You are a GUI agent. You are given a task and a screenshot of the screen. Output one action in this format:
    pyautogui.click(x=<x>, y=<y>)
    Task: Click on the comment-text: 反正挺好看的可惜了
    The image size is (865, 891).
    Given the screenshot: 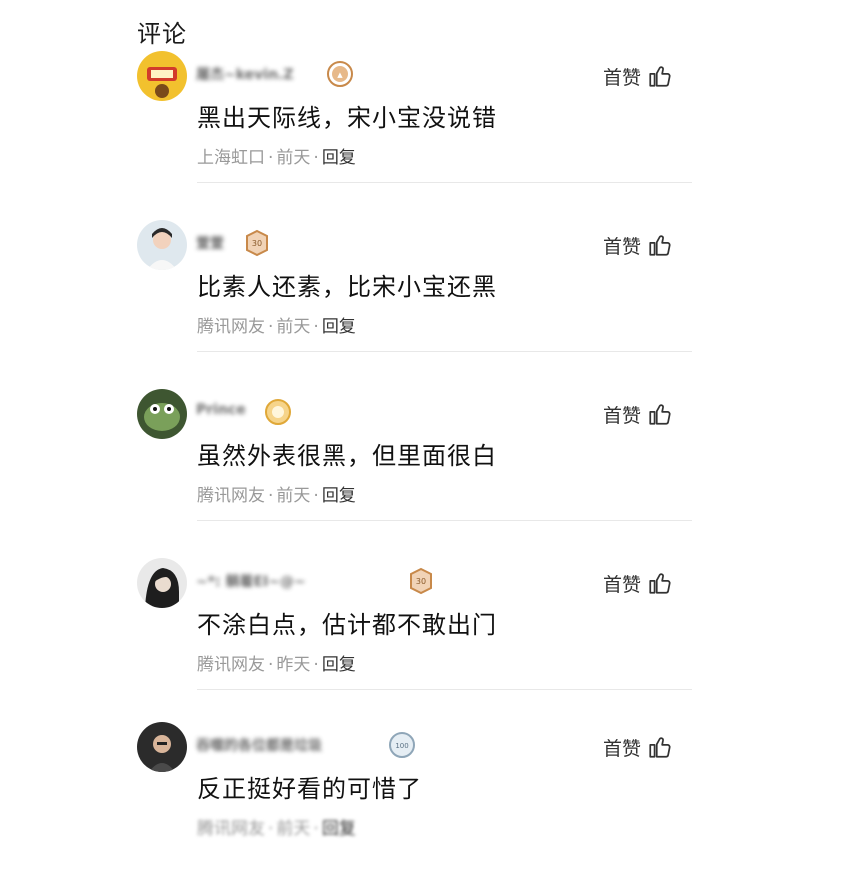 What is the action you would take?
    pyautogui.click(x=309, y=789)
    